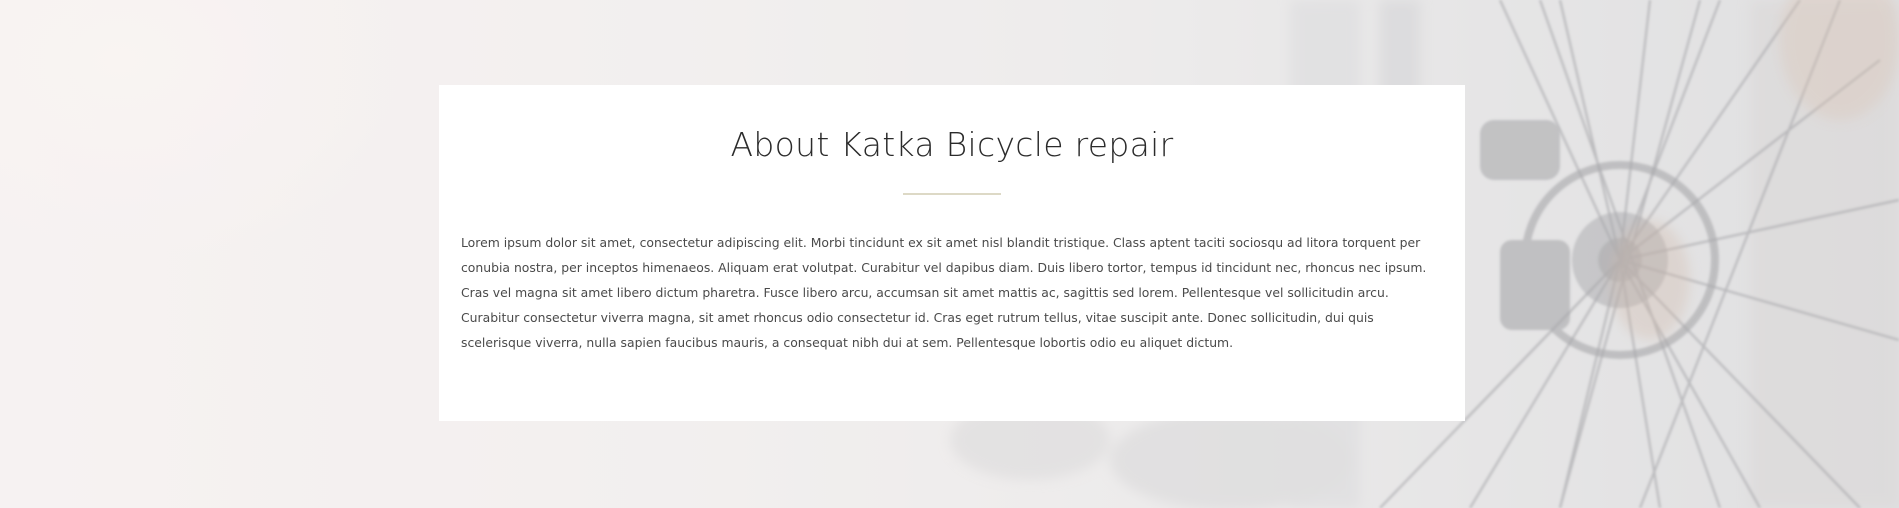  I want to click on title-divider, so click(952, 193).